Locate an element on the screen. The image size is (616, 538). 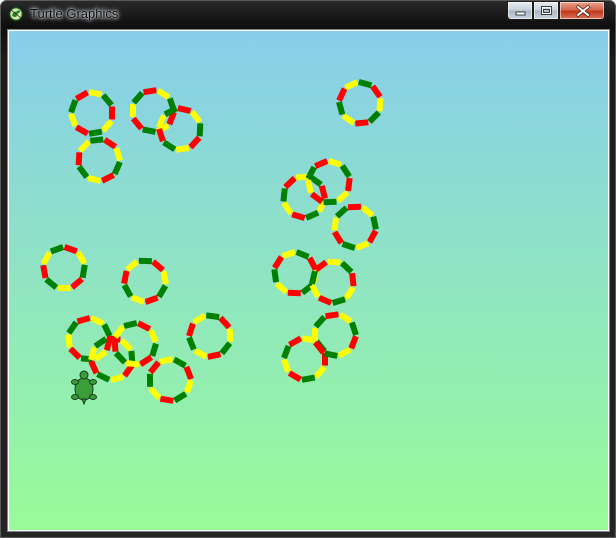
window-title: Turtle Graphics is located at coordinates (74, 13).